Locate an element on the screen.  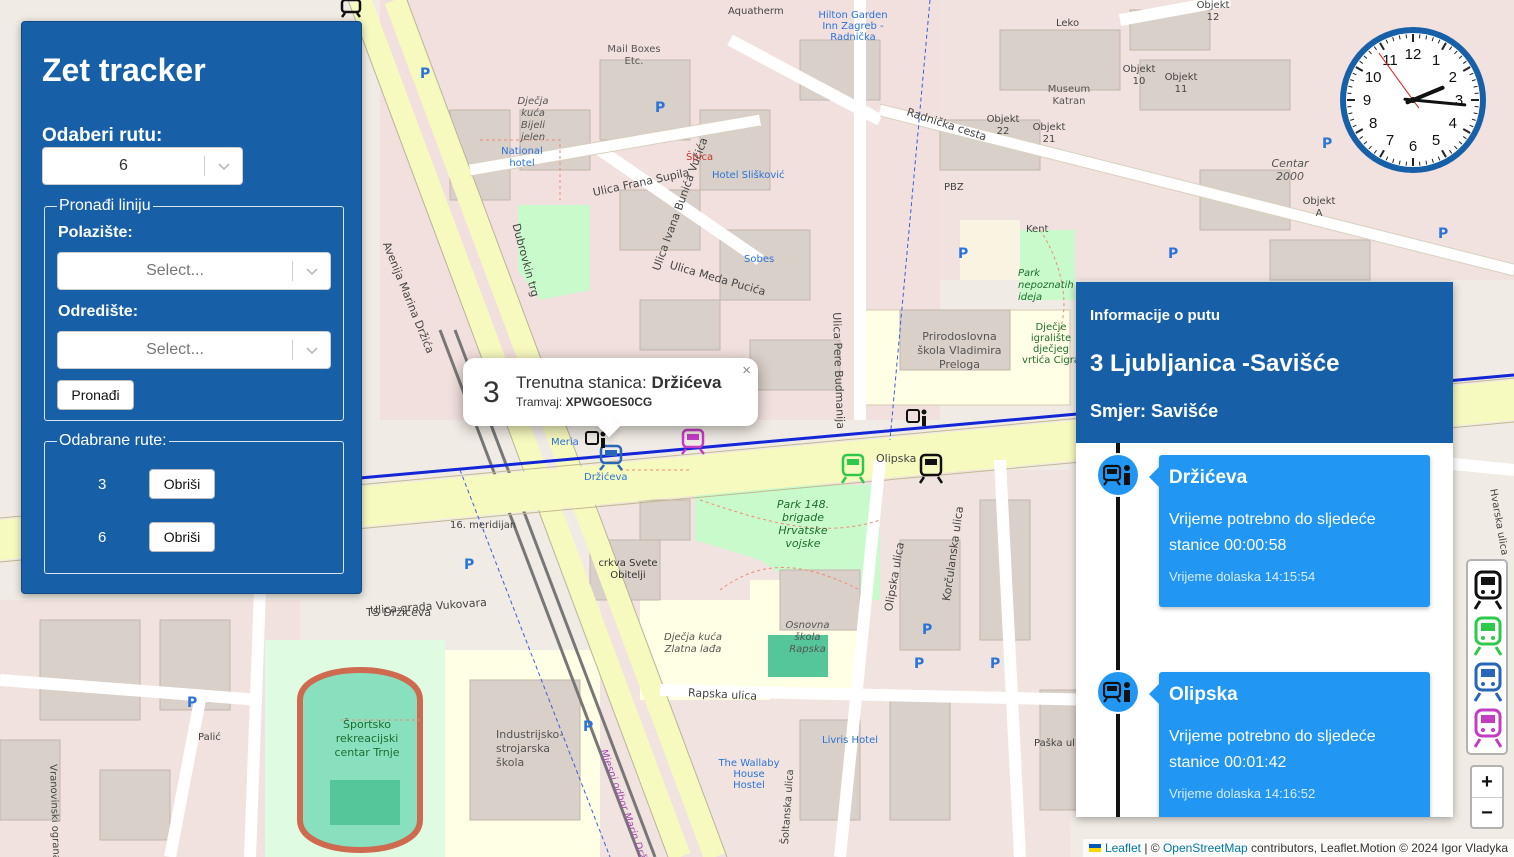
map-label: Objekt 22 is located at coordinates (1003, 125).